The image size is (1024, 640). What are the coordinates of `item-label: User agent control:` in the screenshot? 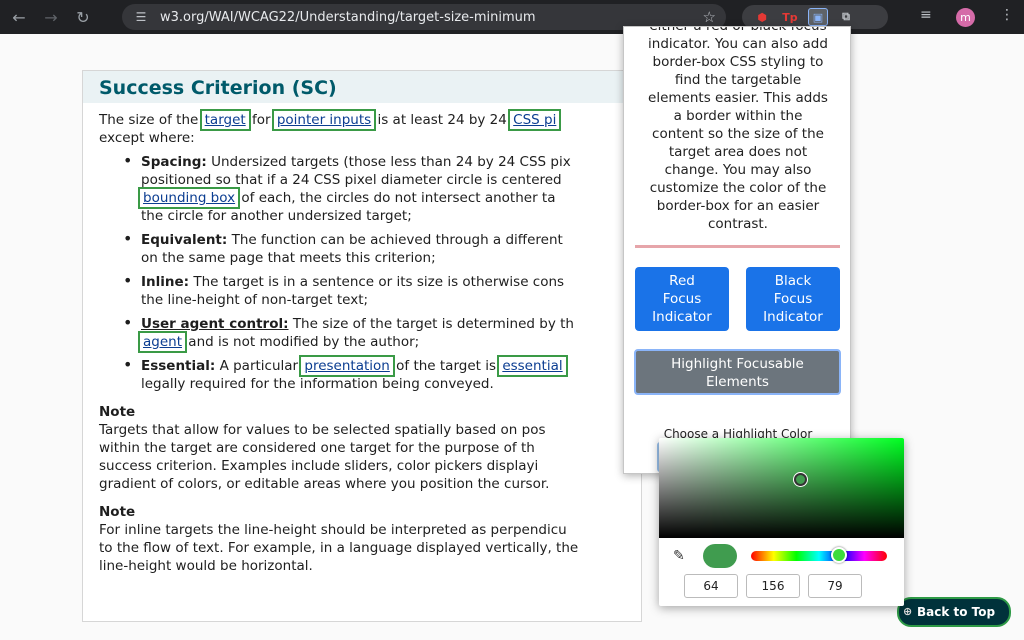 It's located at (215, 324).